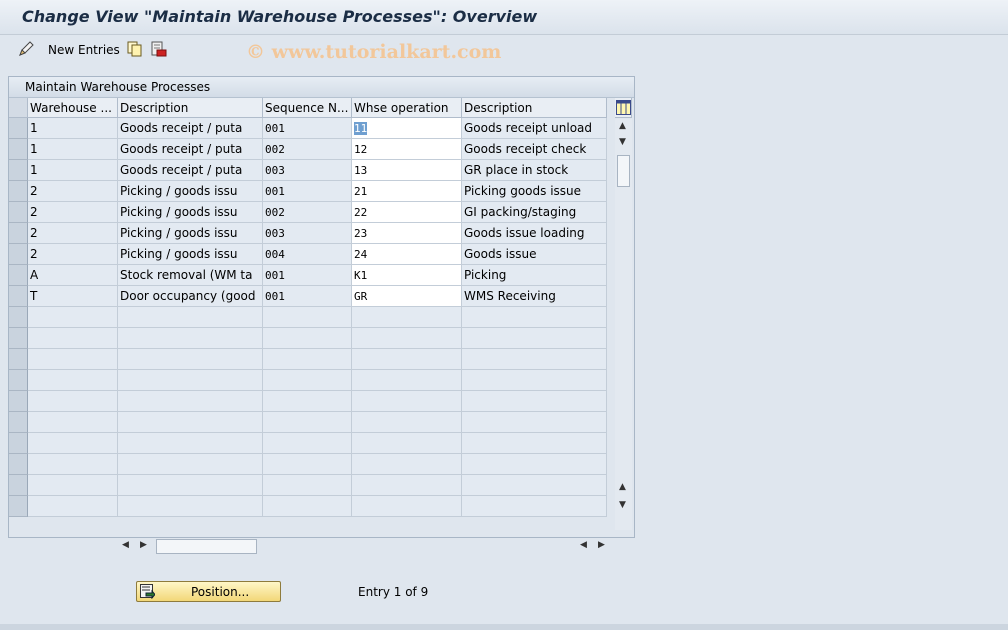 This screenshot has height=630, width=1008. Describe the element at coordinates (407, 233) in the screenshot. I see `whse-operation-cell: 23` at that location.